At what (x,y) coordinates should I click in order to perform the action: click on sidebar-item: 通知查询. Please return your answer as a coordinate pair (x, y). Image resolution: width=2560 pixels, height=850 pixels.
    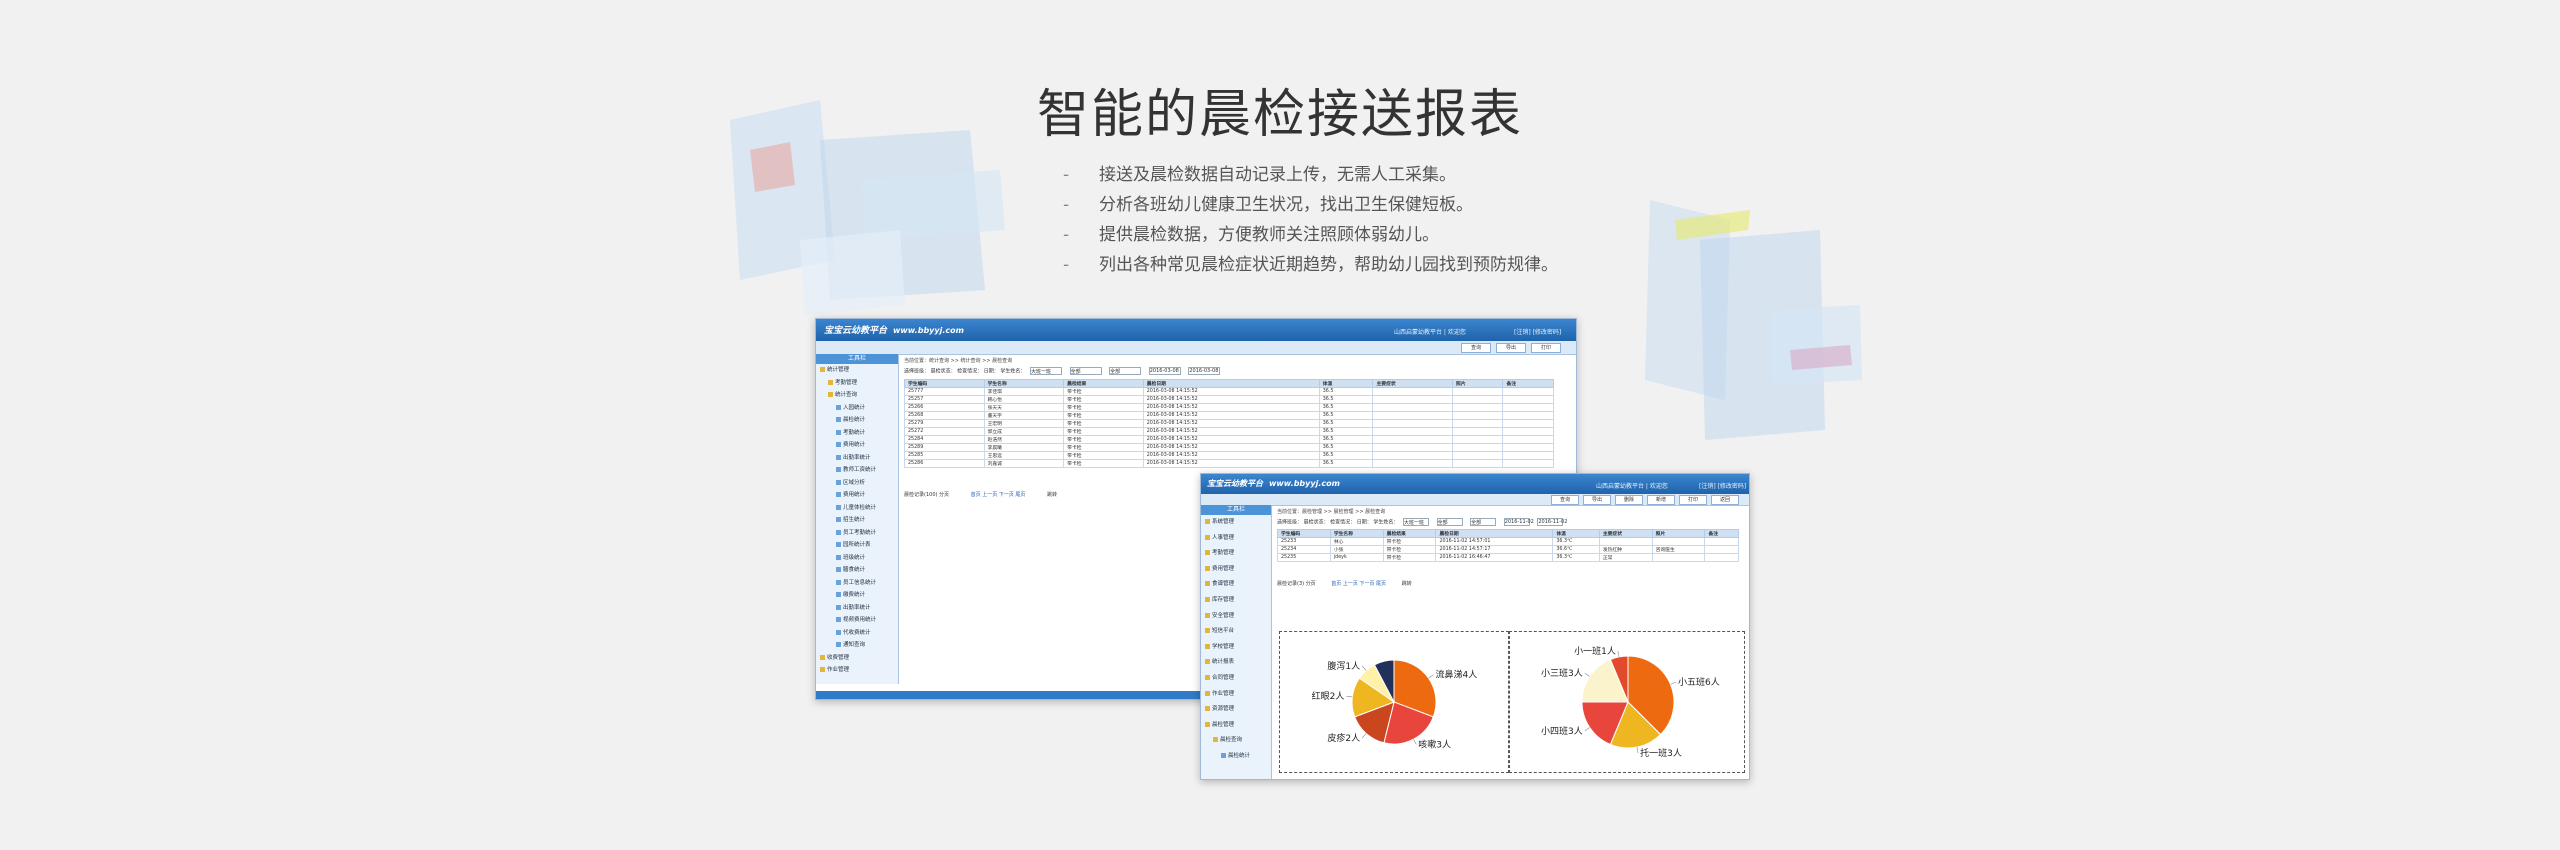
    Looking at the image, I should click on (857, 645).